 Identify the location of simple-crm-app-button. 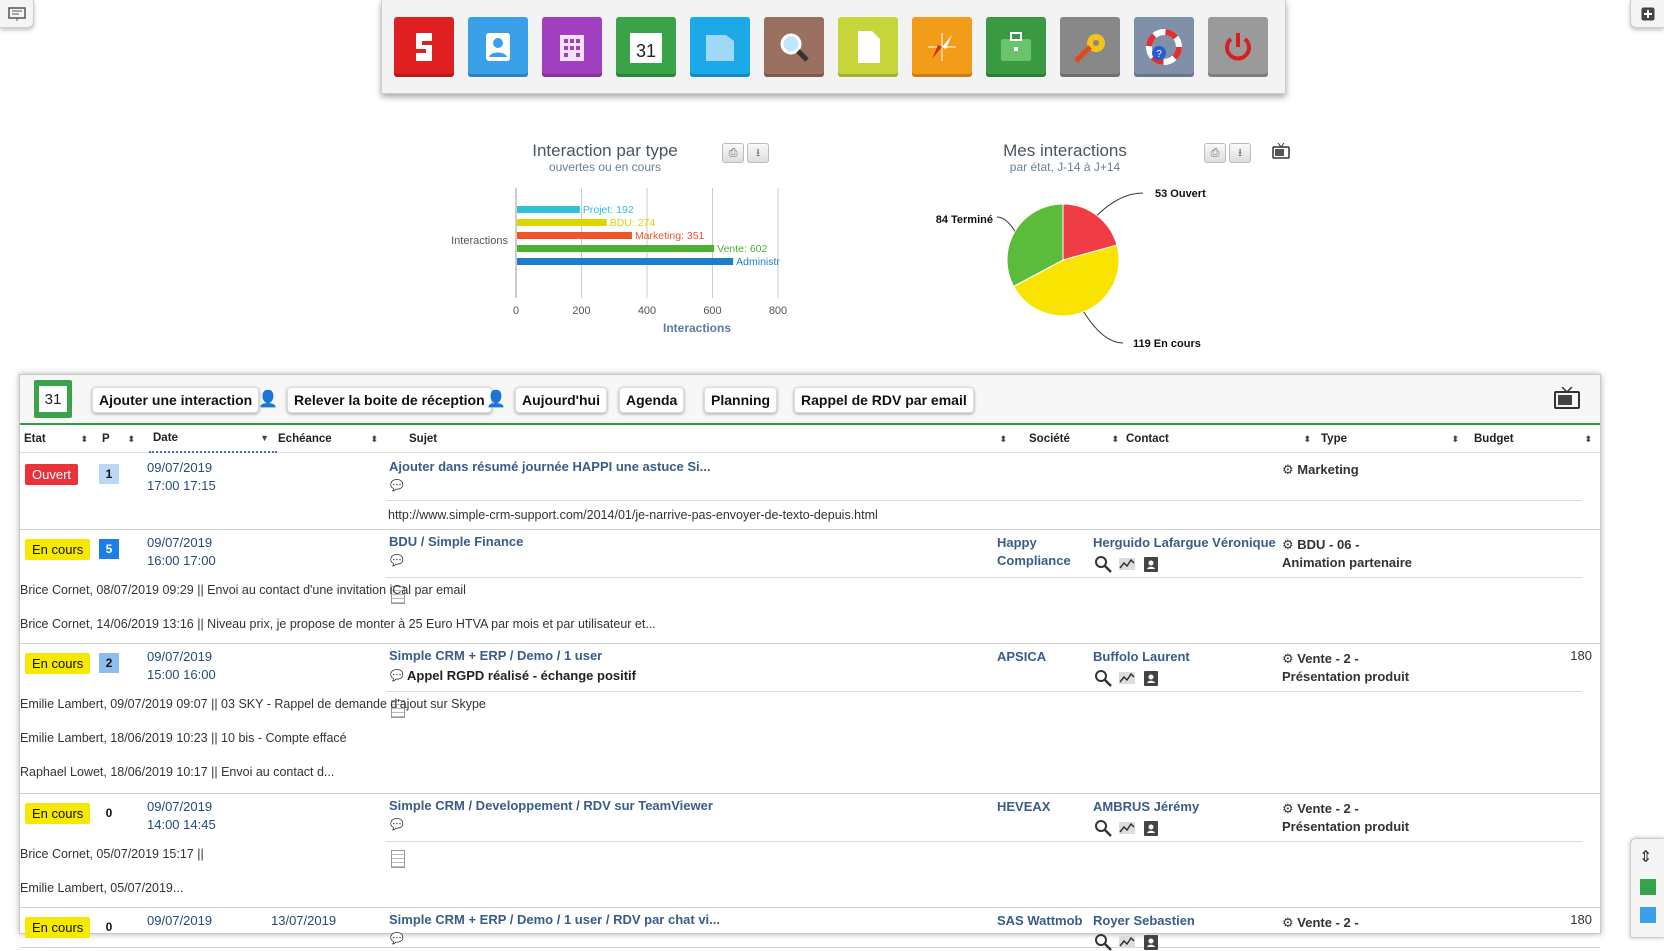
(424, 46).